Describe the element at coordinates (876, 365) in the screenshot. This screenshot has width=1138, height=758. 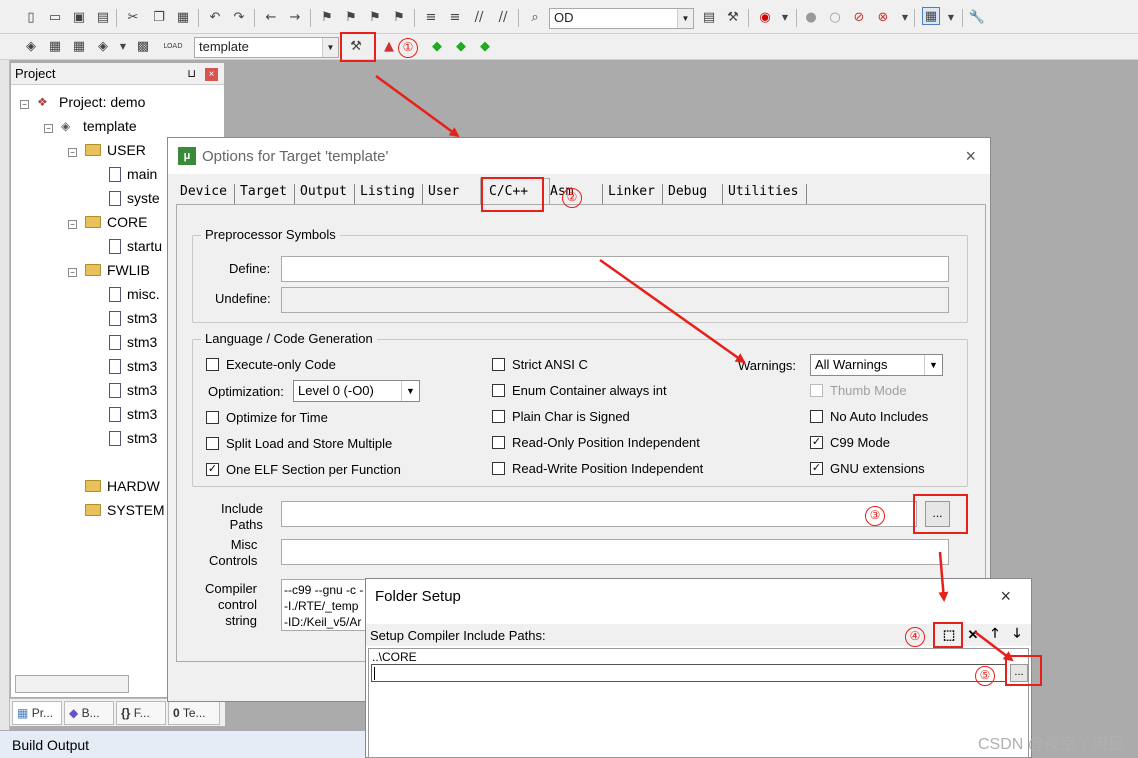
I see `warnings-select: All Warnings ▼` at that location.